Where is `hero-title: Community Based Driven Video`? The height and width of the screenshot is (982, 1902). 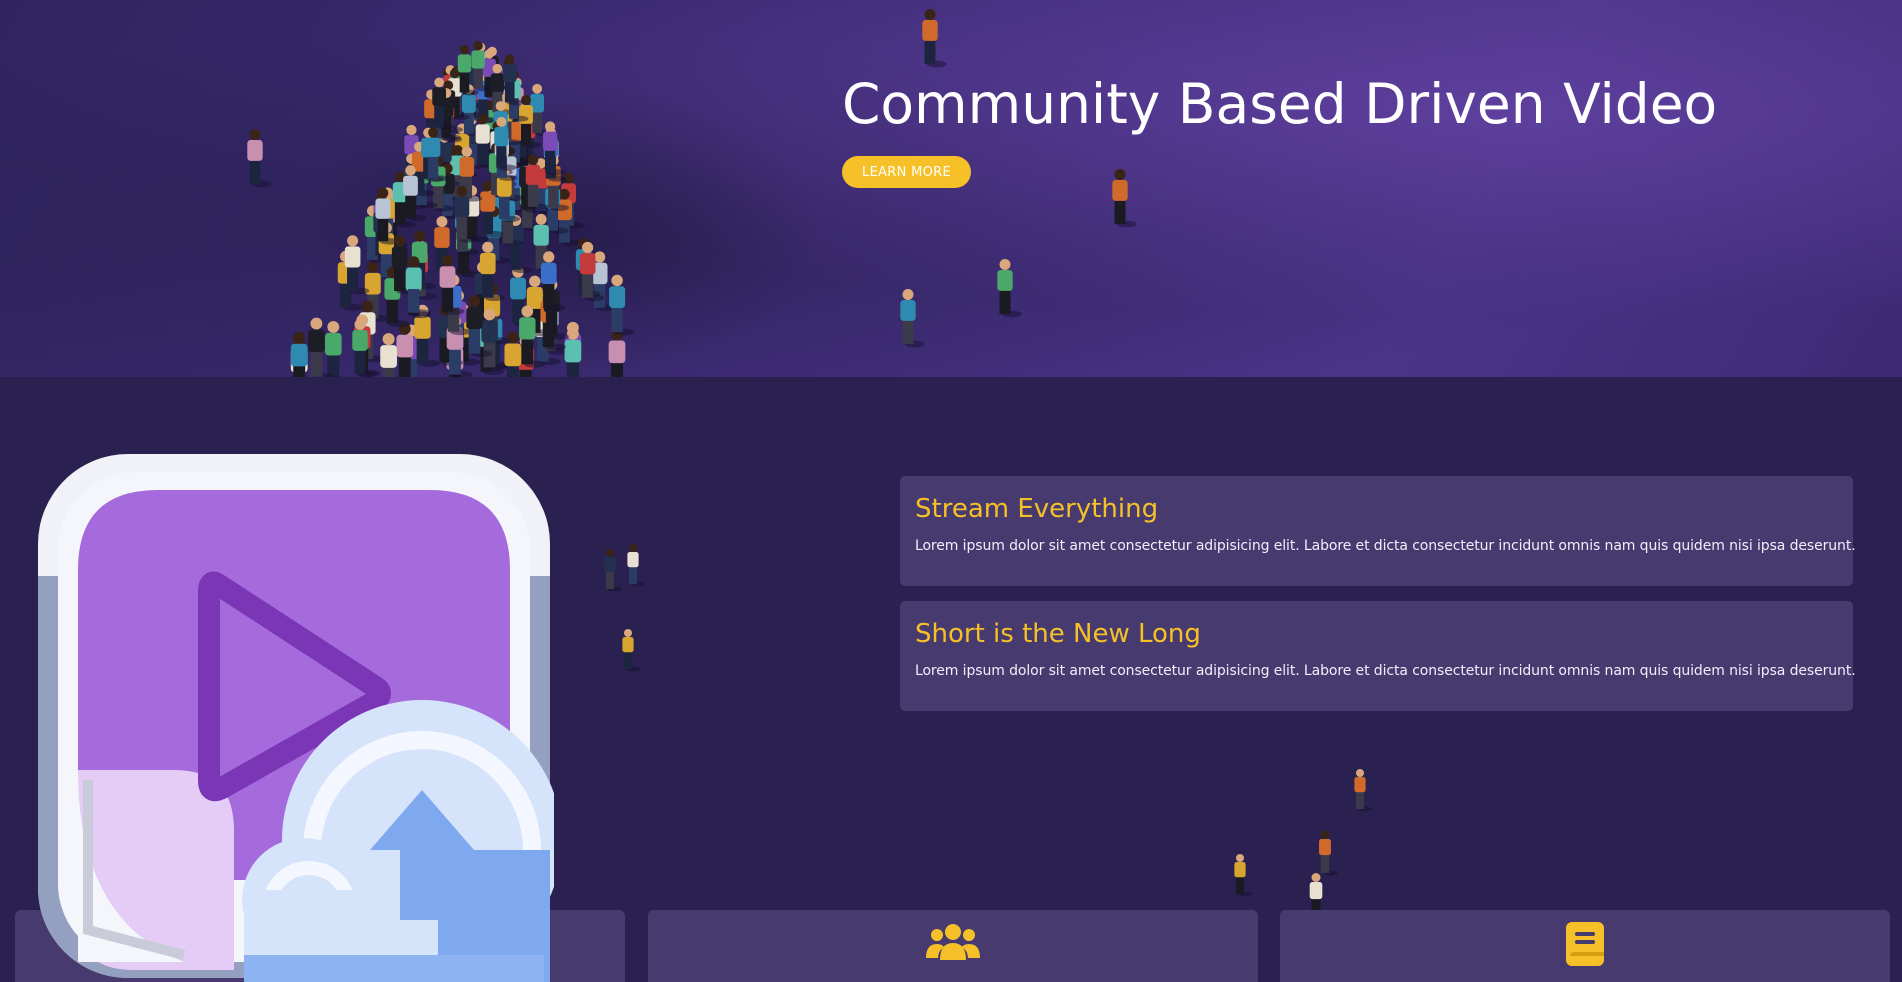 hero-title: Community Based Driven Video is located at coordinates (1280, 104).